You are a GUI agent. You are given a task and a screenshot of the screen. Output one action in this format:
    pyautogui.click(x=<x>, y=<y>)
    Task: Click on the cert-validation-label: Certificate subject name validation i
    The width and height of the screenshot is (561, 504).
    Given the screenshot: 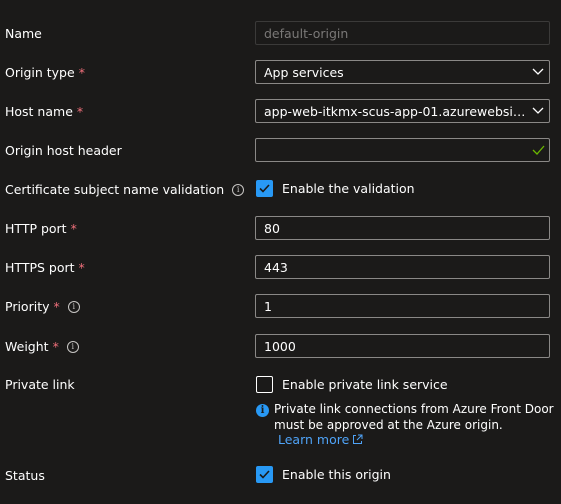 What is the action you would take?
    pyautogui.click(x=125, y=189)
    